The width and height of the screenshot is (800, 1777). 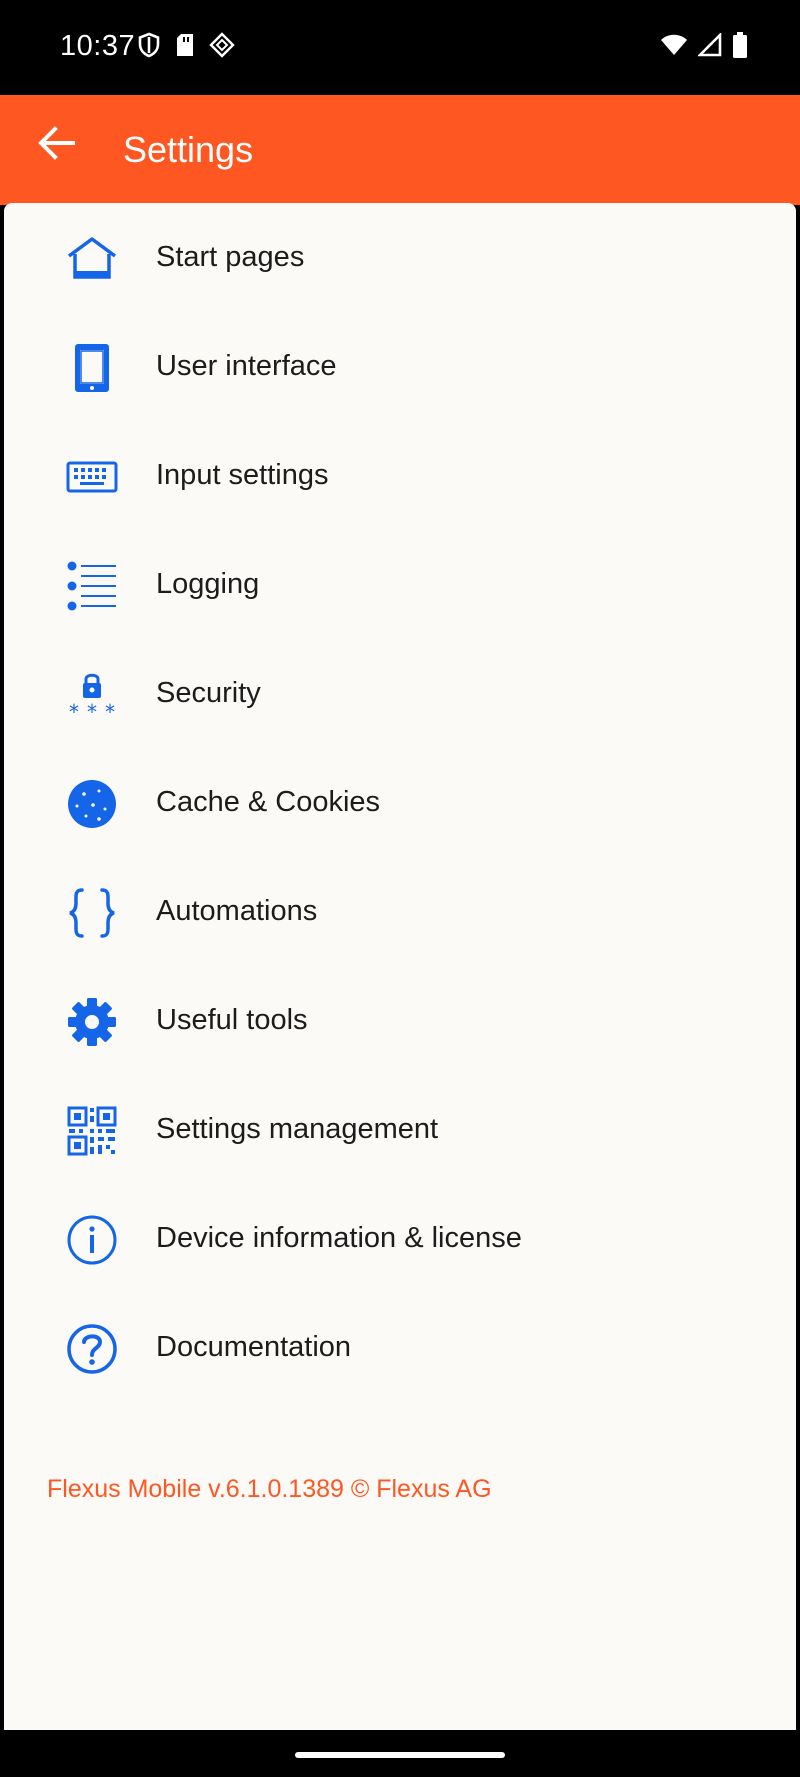 I want to click on menu-item-label: Automations, so click(x=237, y=911).